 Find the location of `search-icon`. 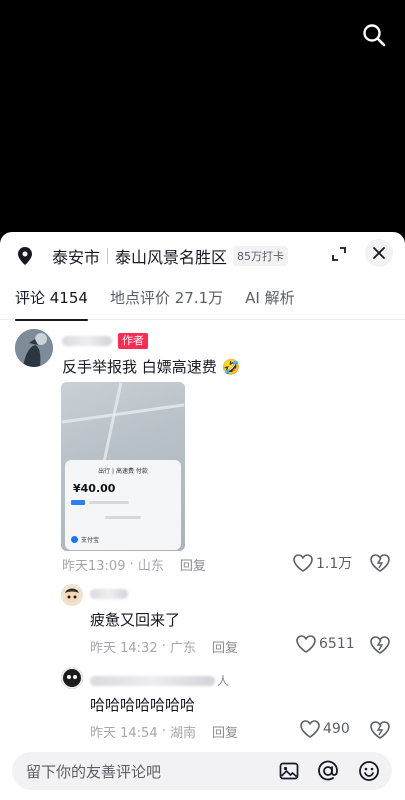

search-icon is located at coordinates (374, 35).